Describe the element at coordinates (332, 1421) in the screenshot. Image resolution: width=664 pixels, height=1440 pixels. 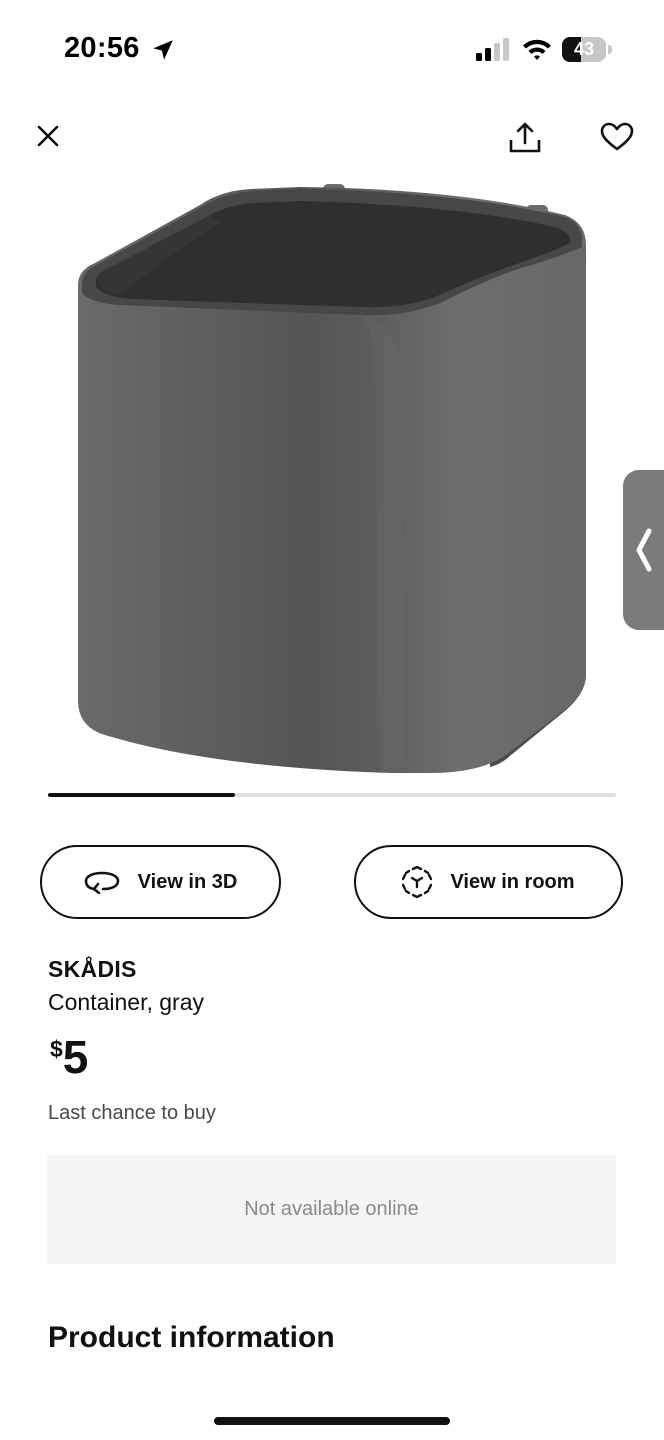
I see `home-indicator` at that location.